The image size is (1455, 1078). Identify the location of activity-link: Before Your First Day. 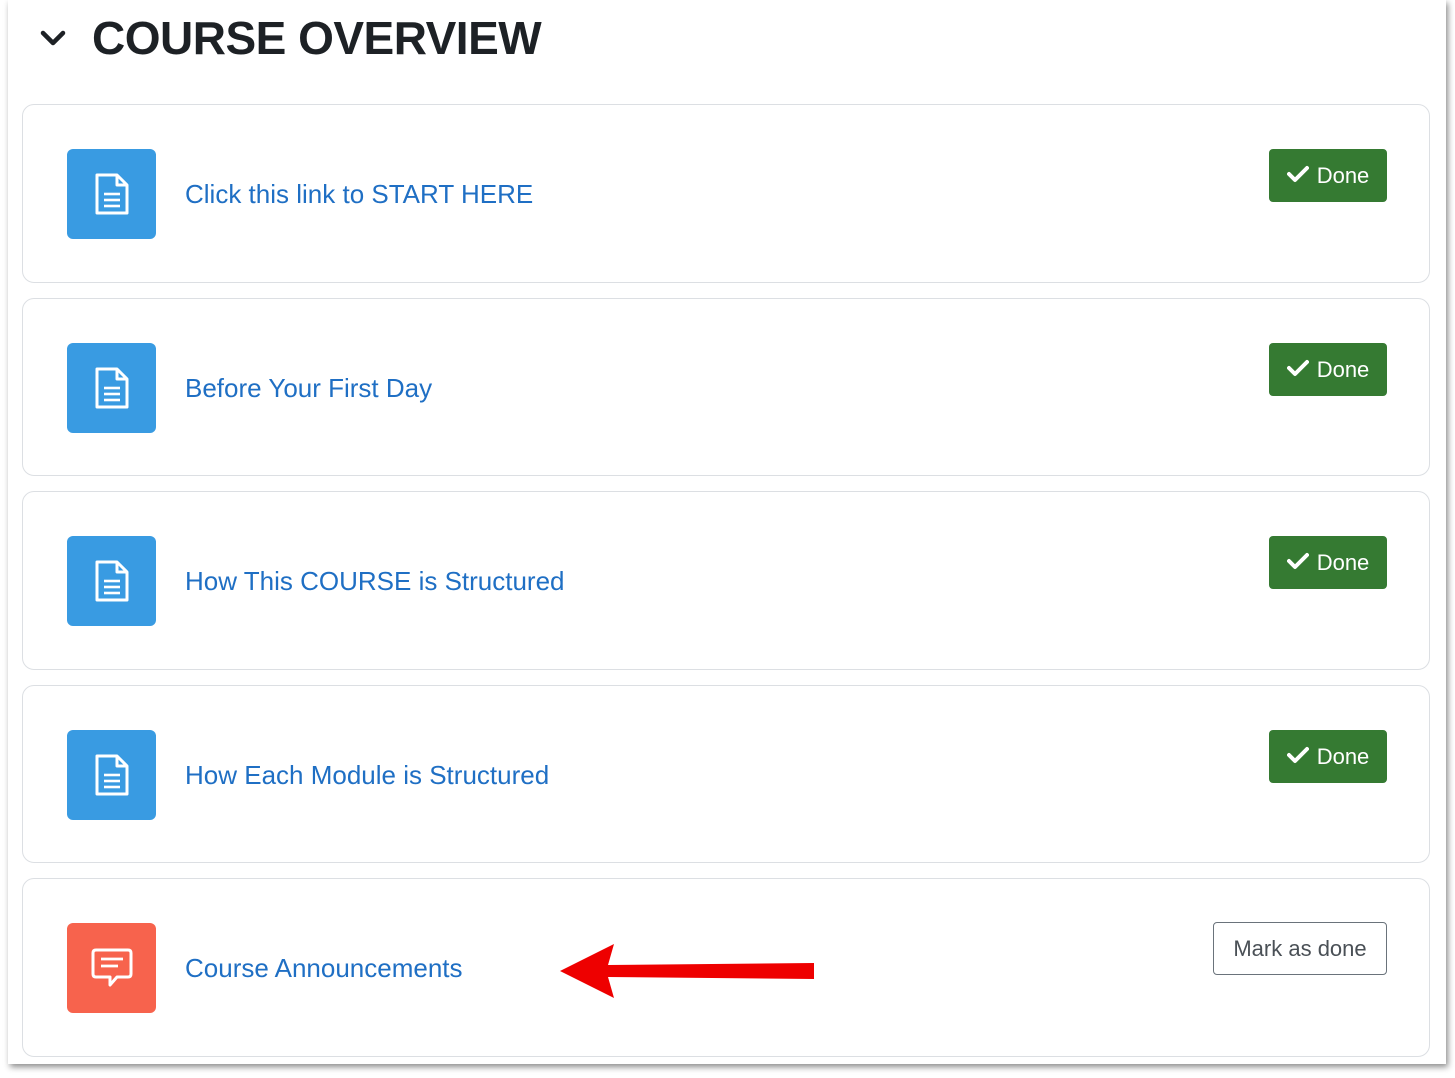
(308, 388).